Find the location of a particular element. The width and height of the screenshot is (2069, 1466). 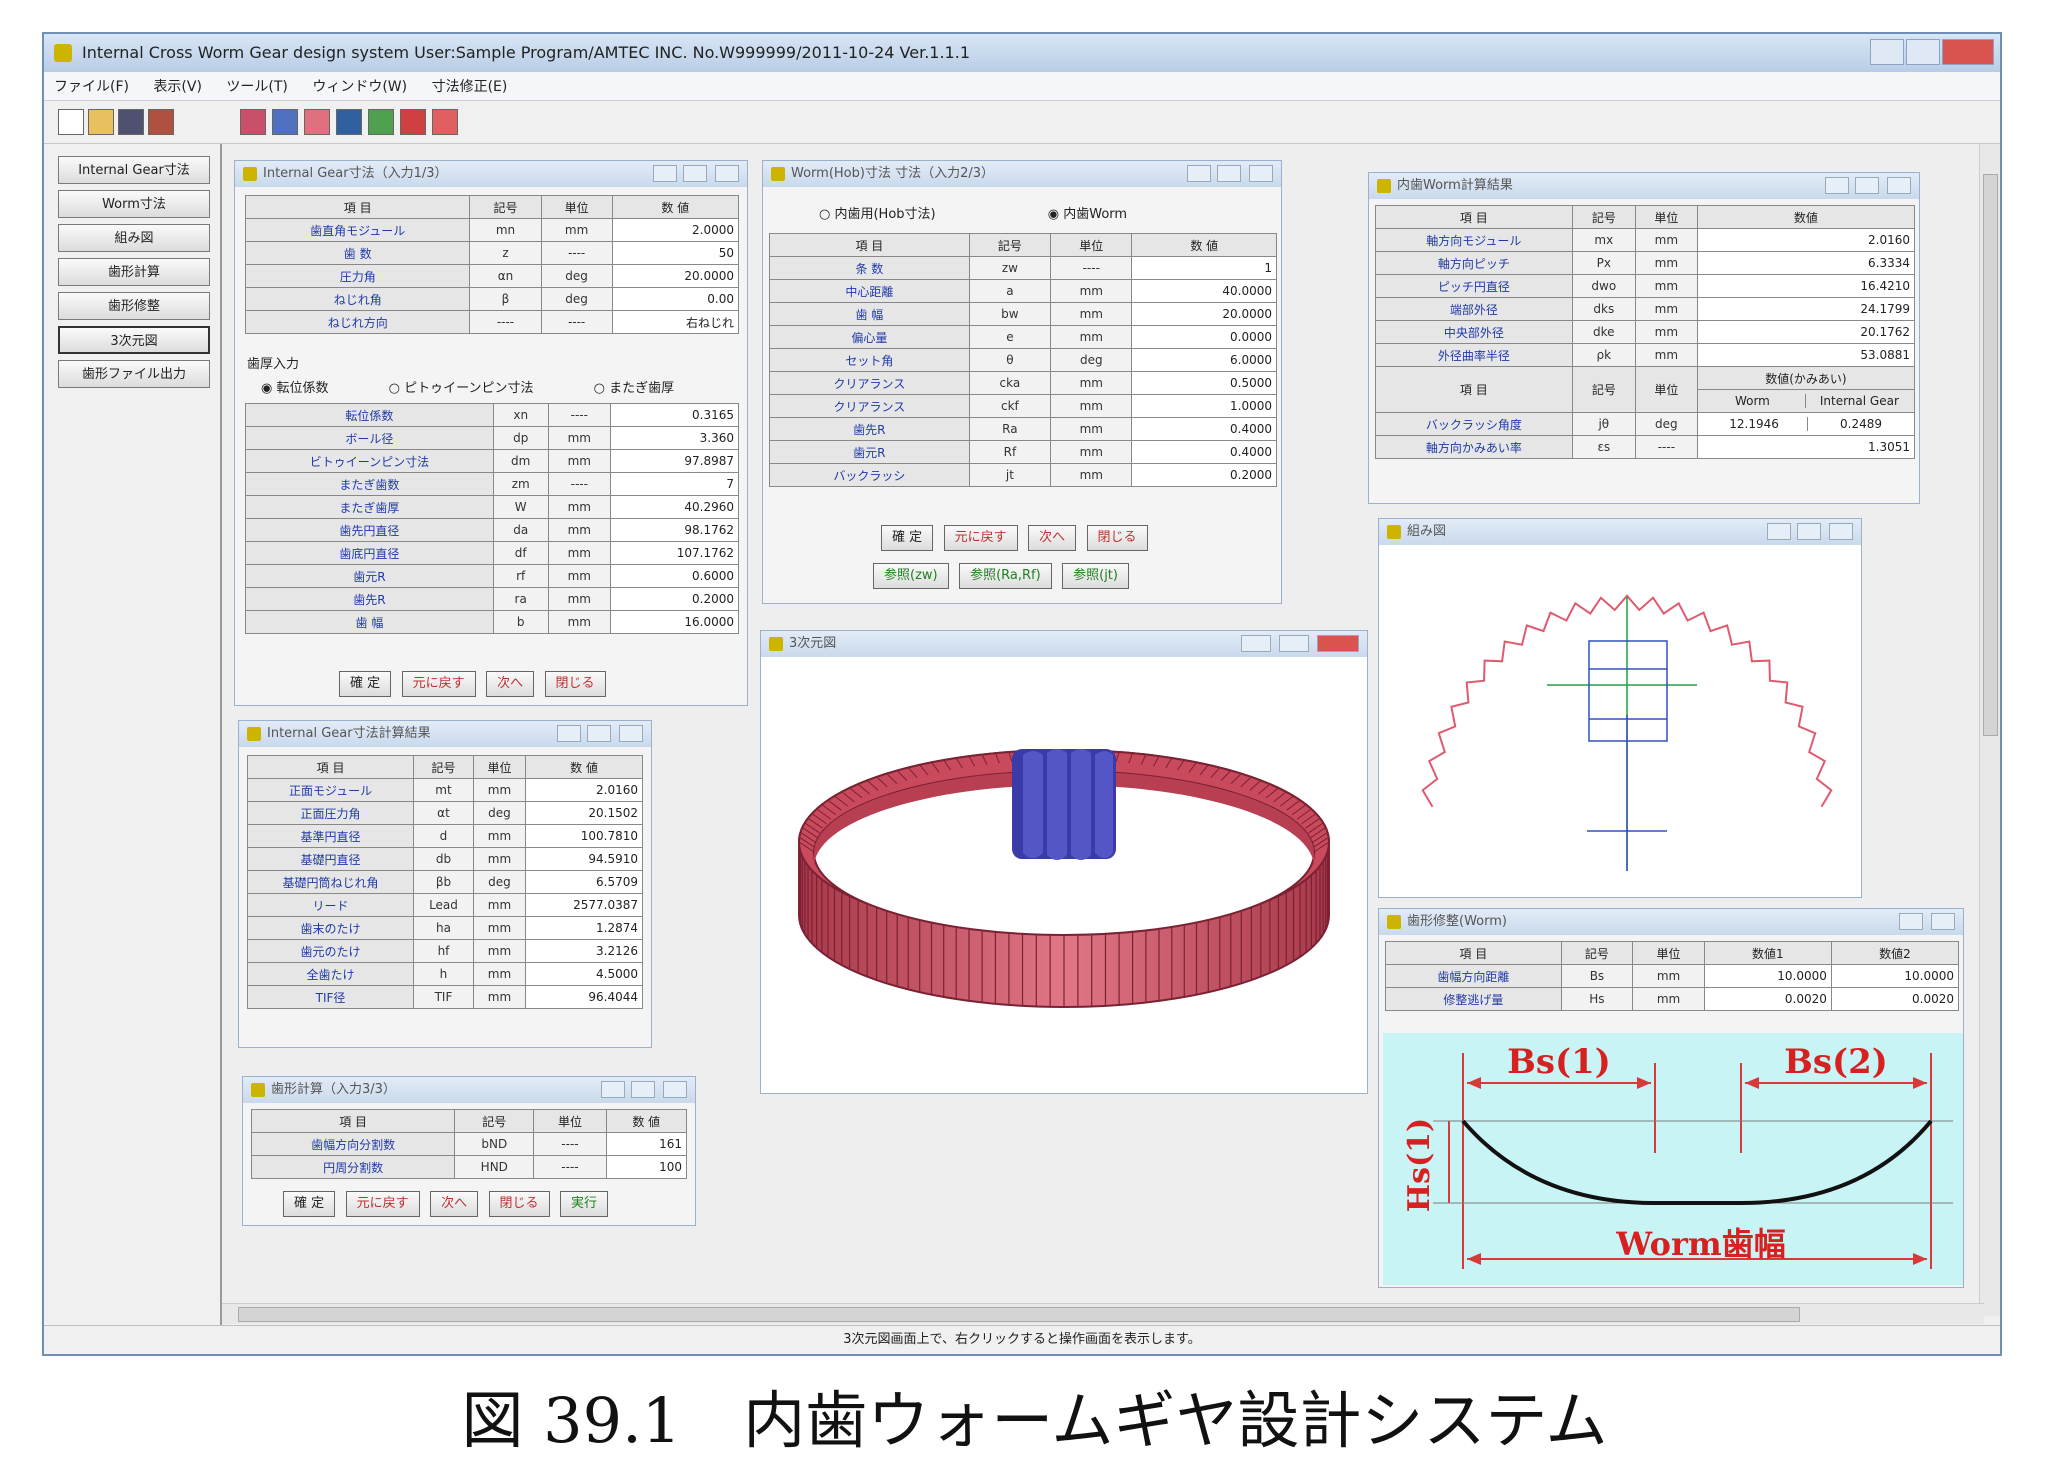

save-icon is located at coordinates (131, 122).